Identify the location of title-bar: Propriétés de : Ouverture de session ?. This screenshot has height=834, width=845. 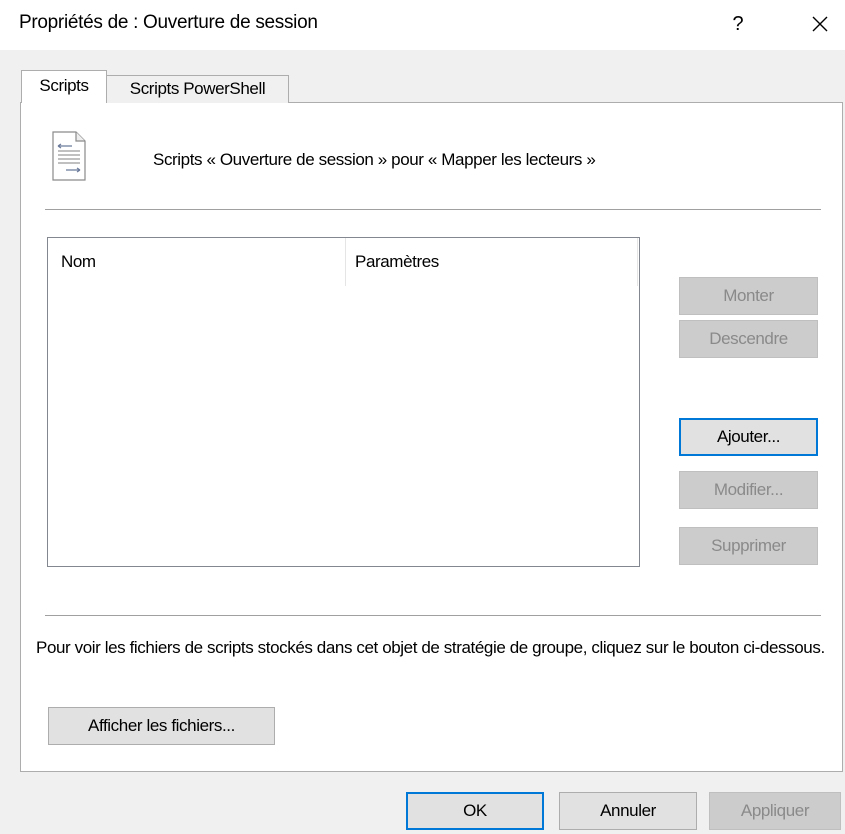
(422, 25).